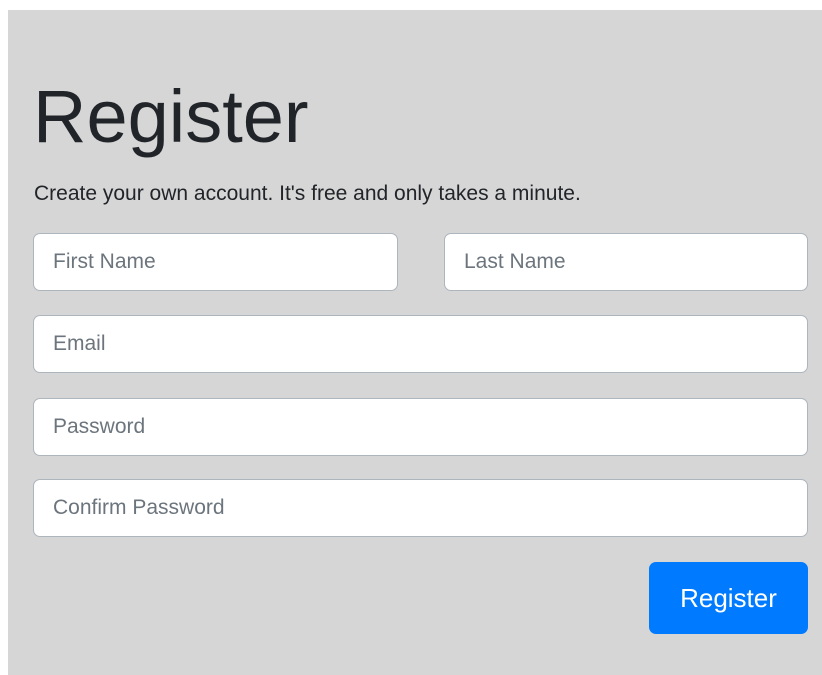 The width and height of the screenshot is (822, 675). Describe the element at coordinates (728, 598) in the screenshot. I see `register-button: Register` at that location.